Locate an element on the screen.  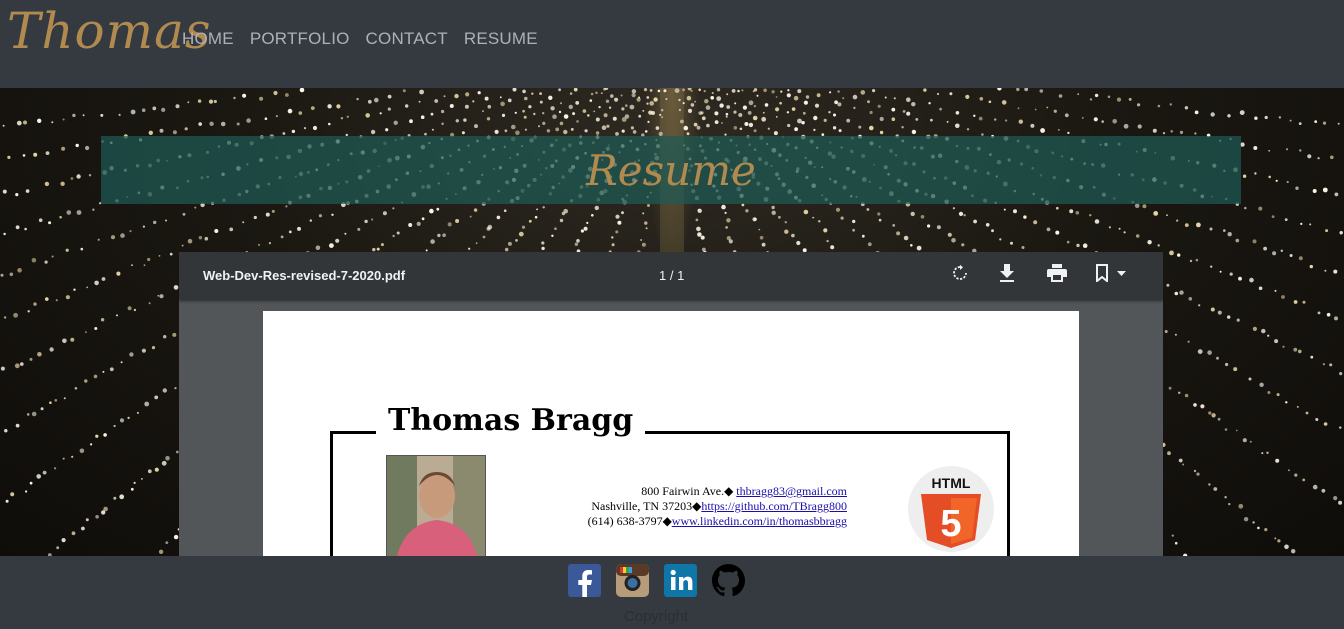
github-link: https://github.com/TBragg800 is located at coordinates (774, 506).